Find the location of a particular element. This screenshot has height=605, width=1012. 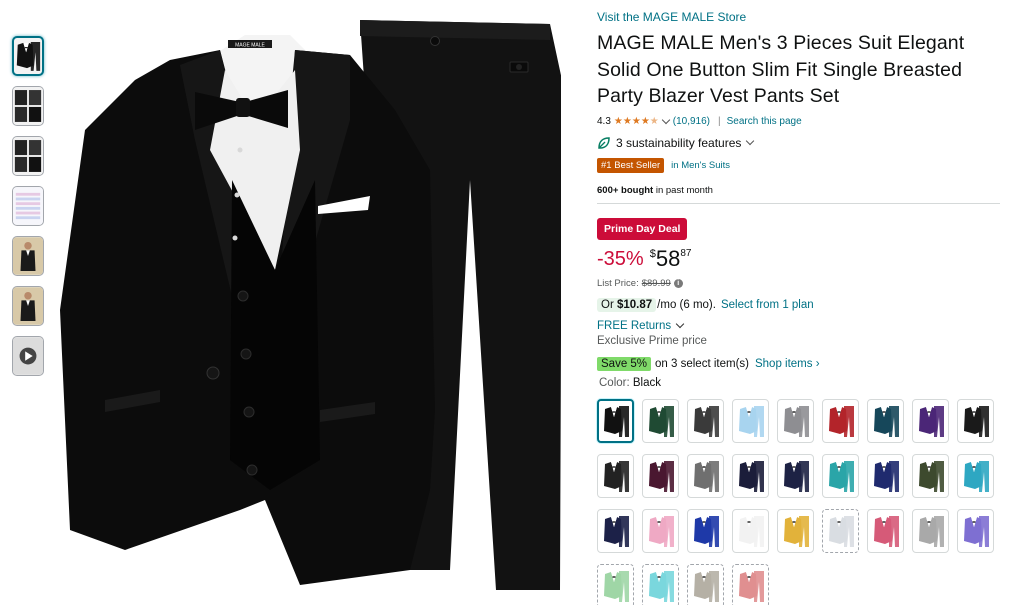

store-link: Visit the MAGE MALE Store is located at coordinates (799, 17).